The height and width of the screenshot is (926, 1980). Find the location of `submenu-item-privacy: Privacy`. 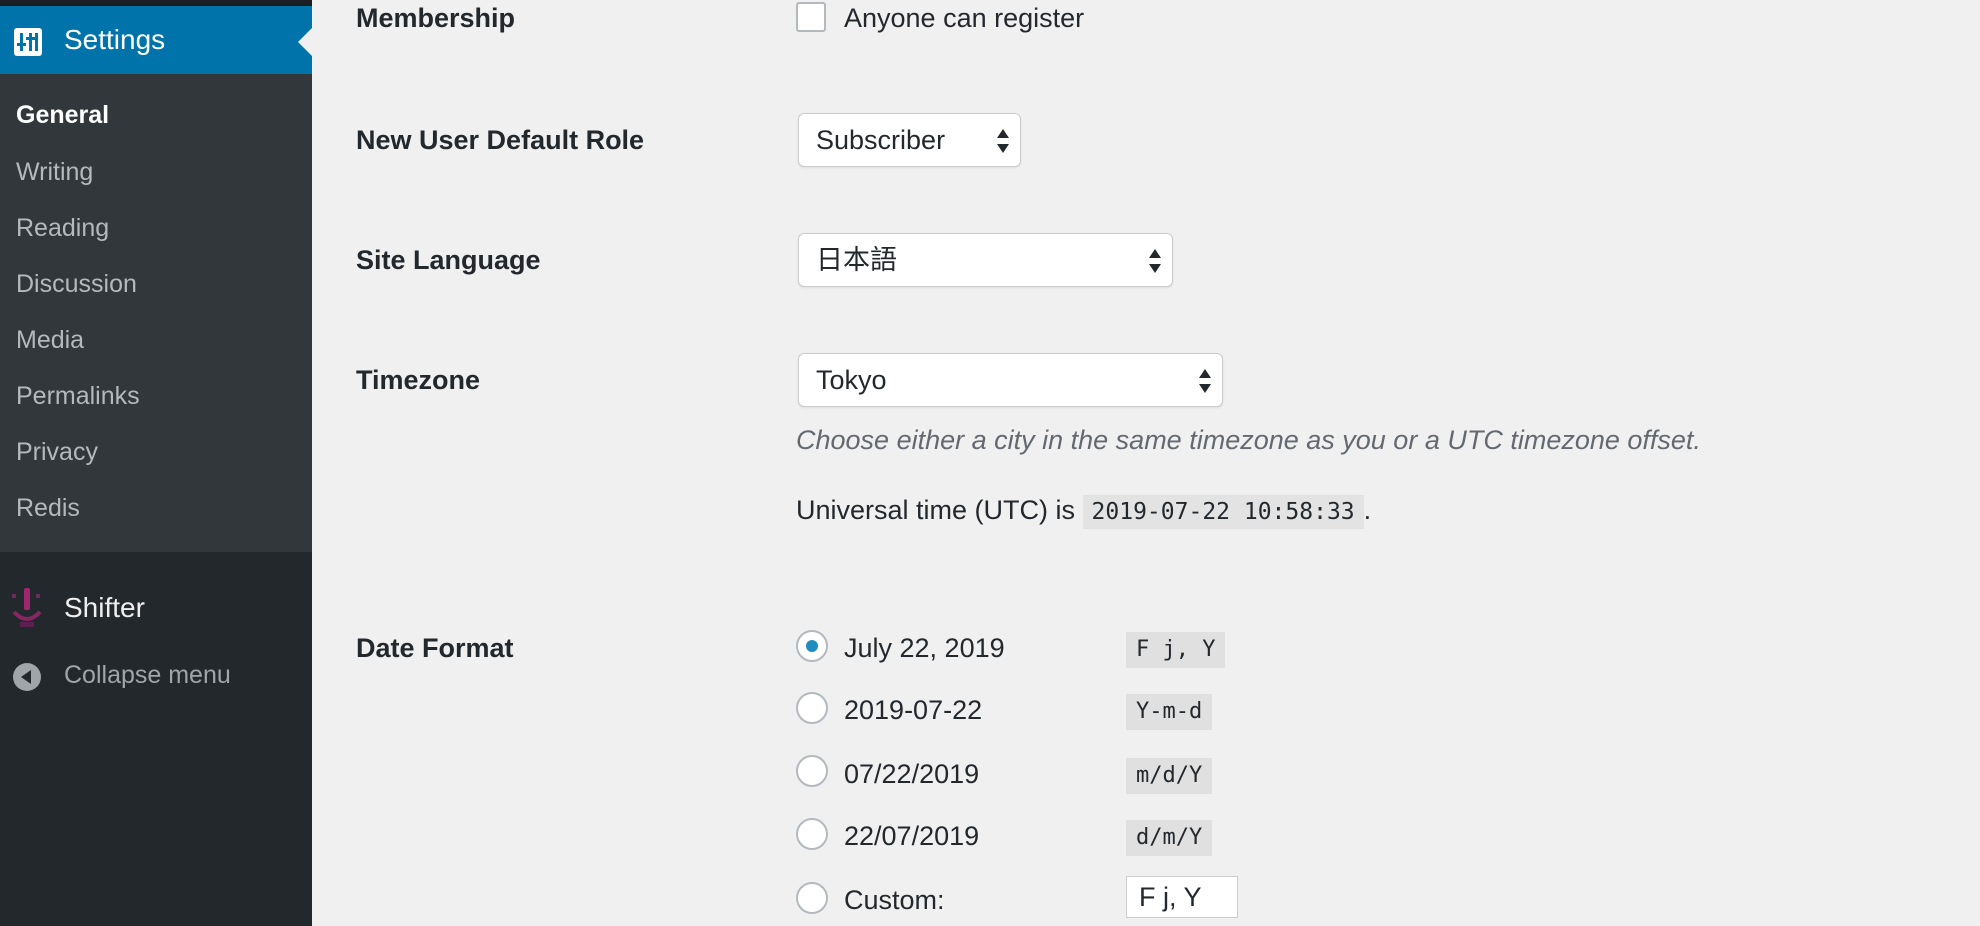

submenu-item-privacy: Privacy is located at coordinates (57, 452).